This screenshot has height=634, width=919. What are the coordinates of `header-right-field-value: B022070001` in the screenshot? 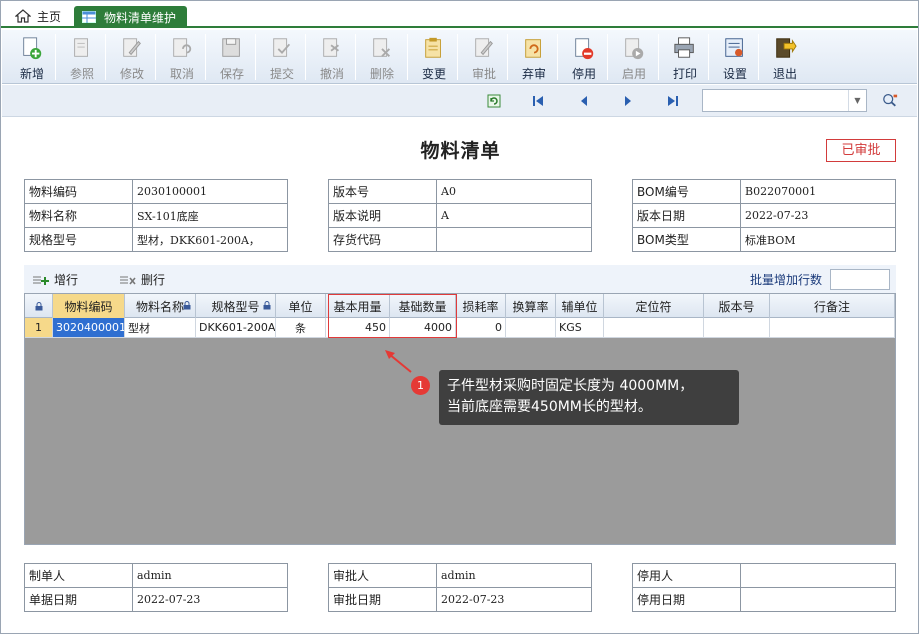 It's located at (818, 191).